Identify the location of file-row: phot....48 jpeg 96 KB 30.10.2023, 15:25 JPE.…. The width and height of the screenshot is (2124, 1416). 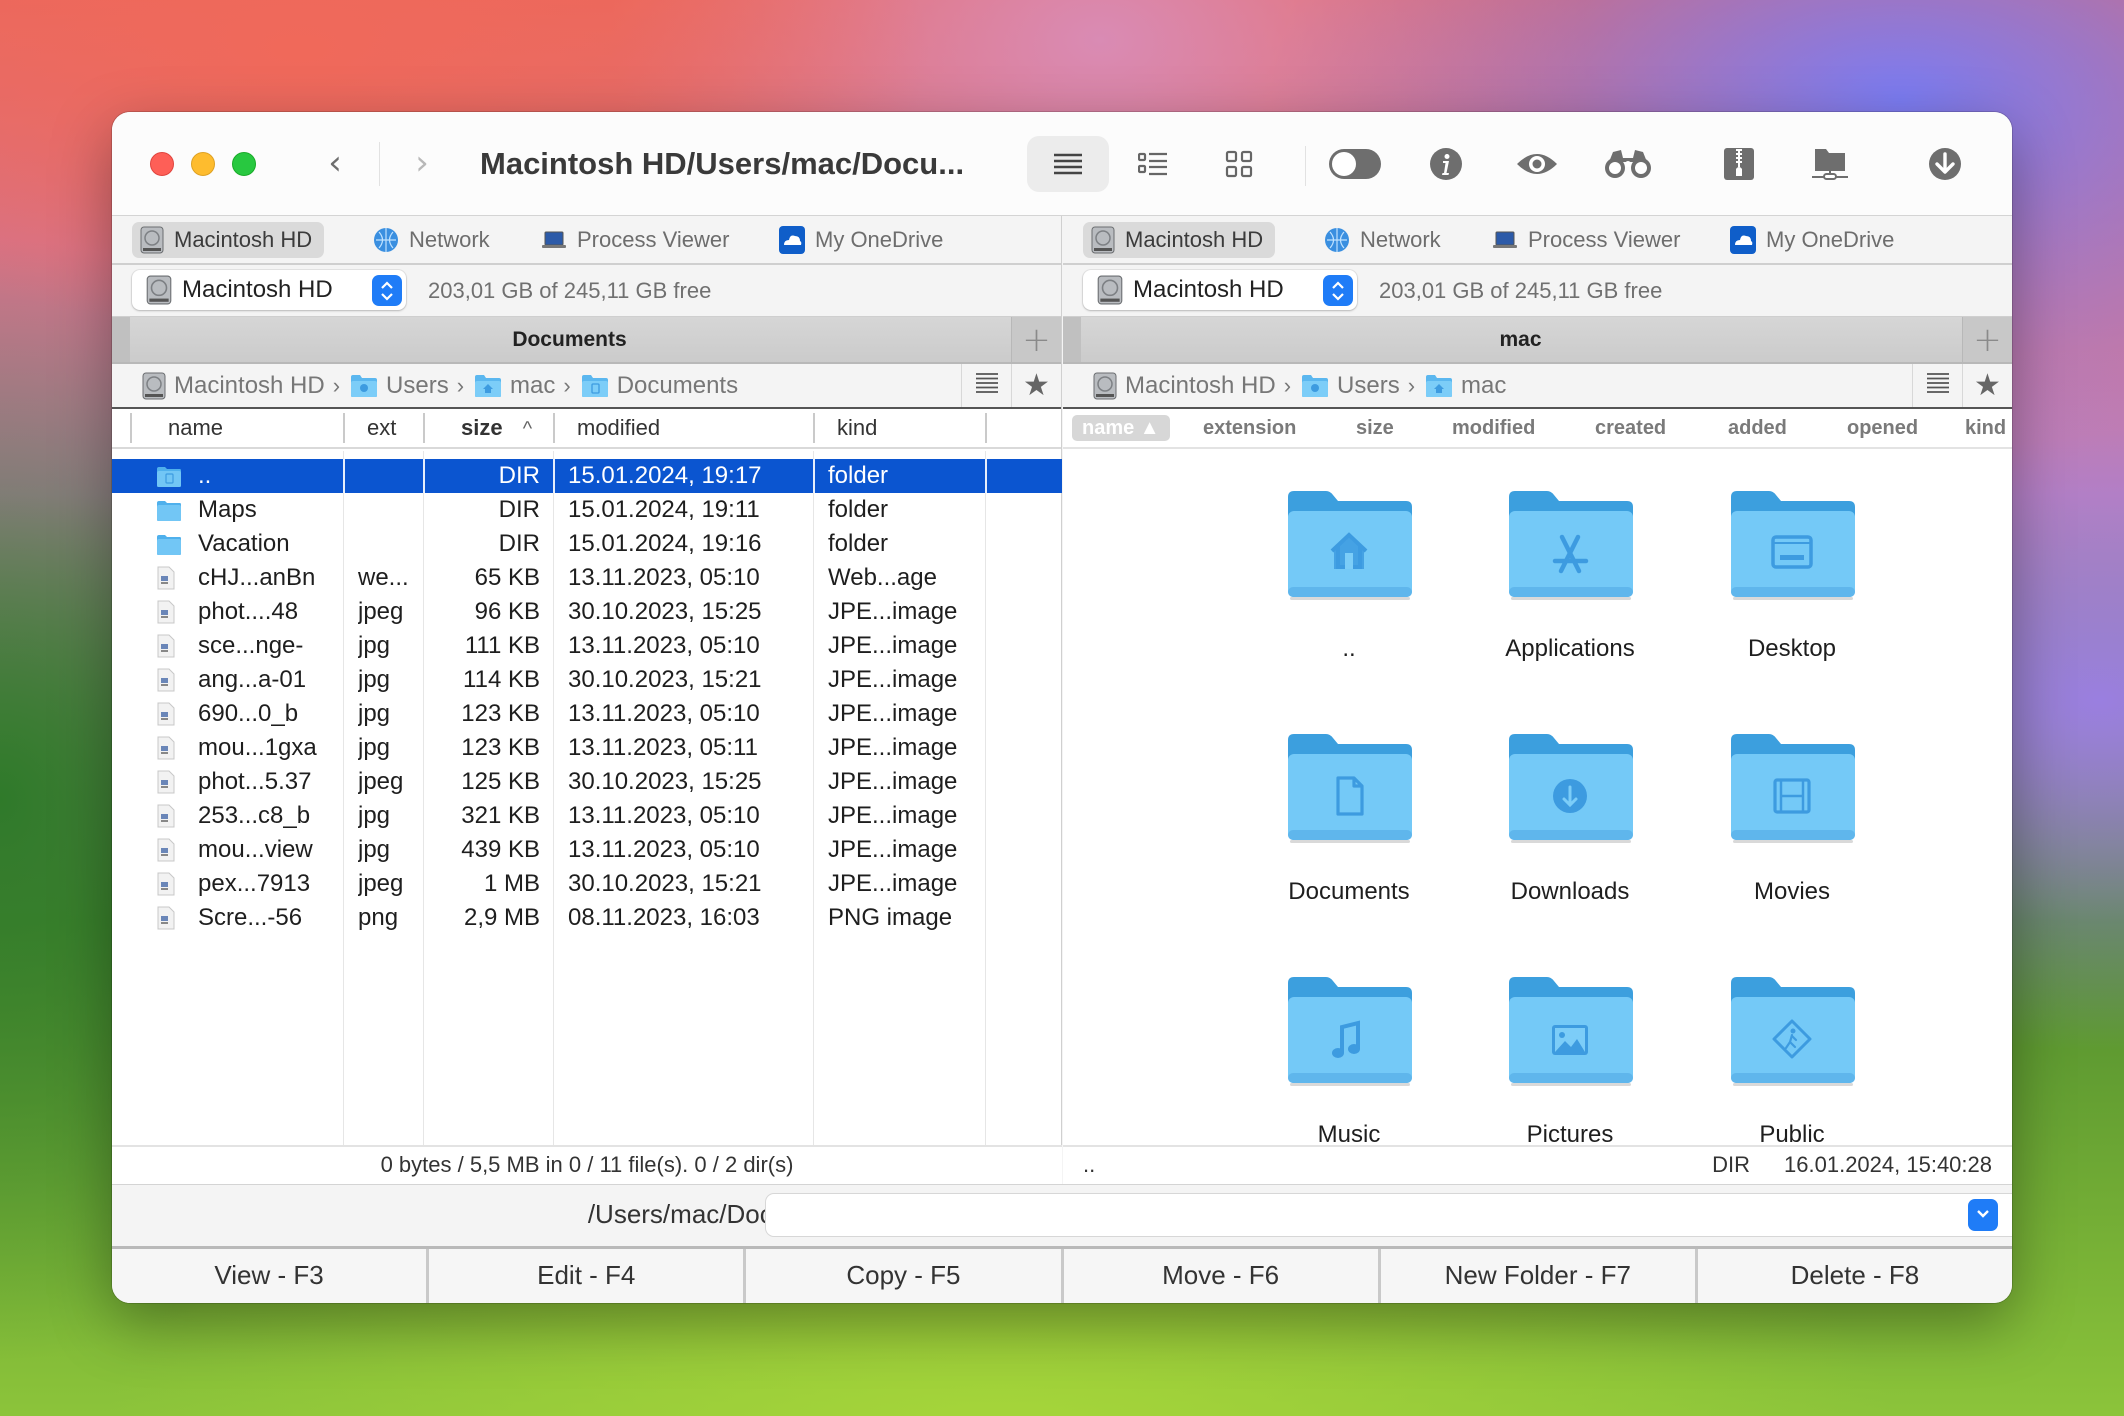
(587, 612).